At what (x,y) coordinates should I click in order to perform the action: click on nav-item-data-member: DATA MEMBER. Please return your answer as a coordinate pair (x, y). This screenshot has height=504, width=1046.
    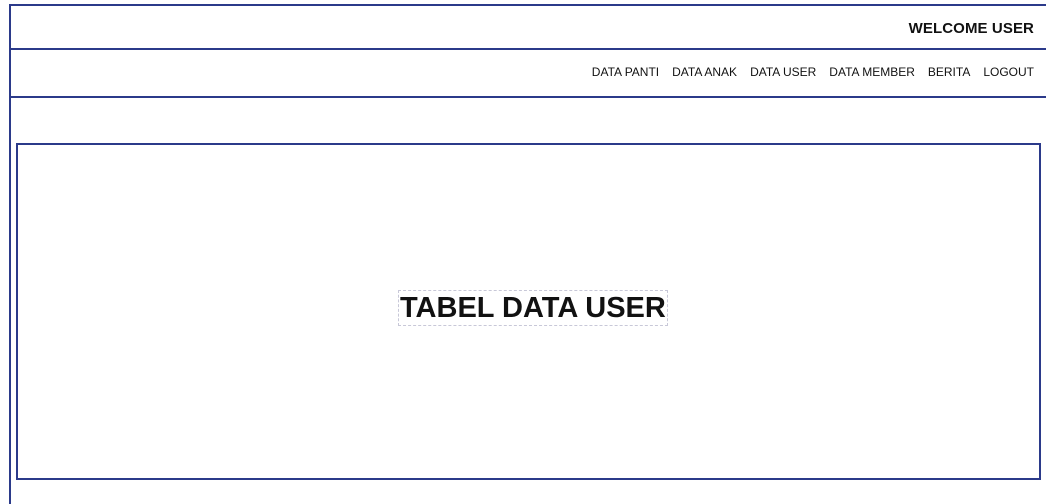
    Looking at the image, I should click on (872, 72).